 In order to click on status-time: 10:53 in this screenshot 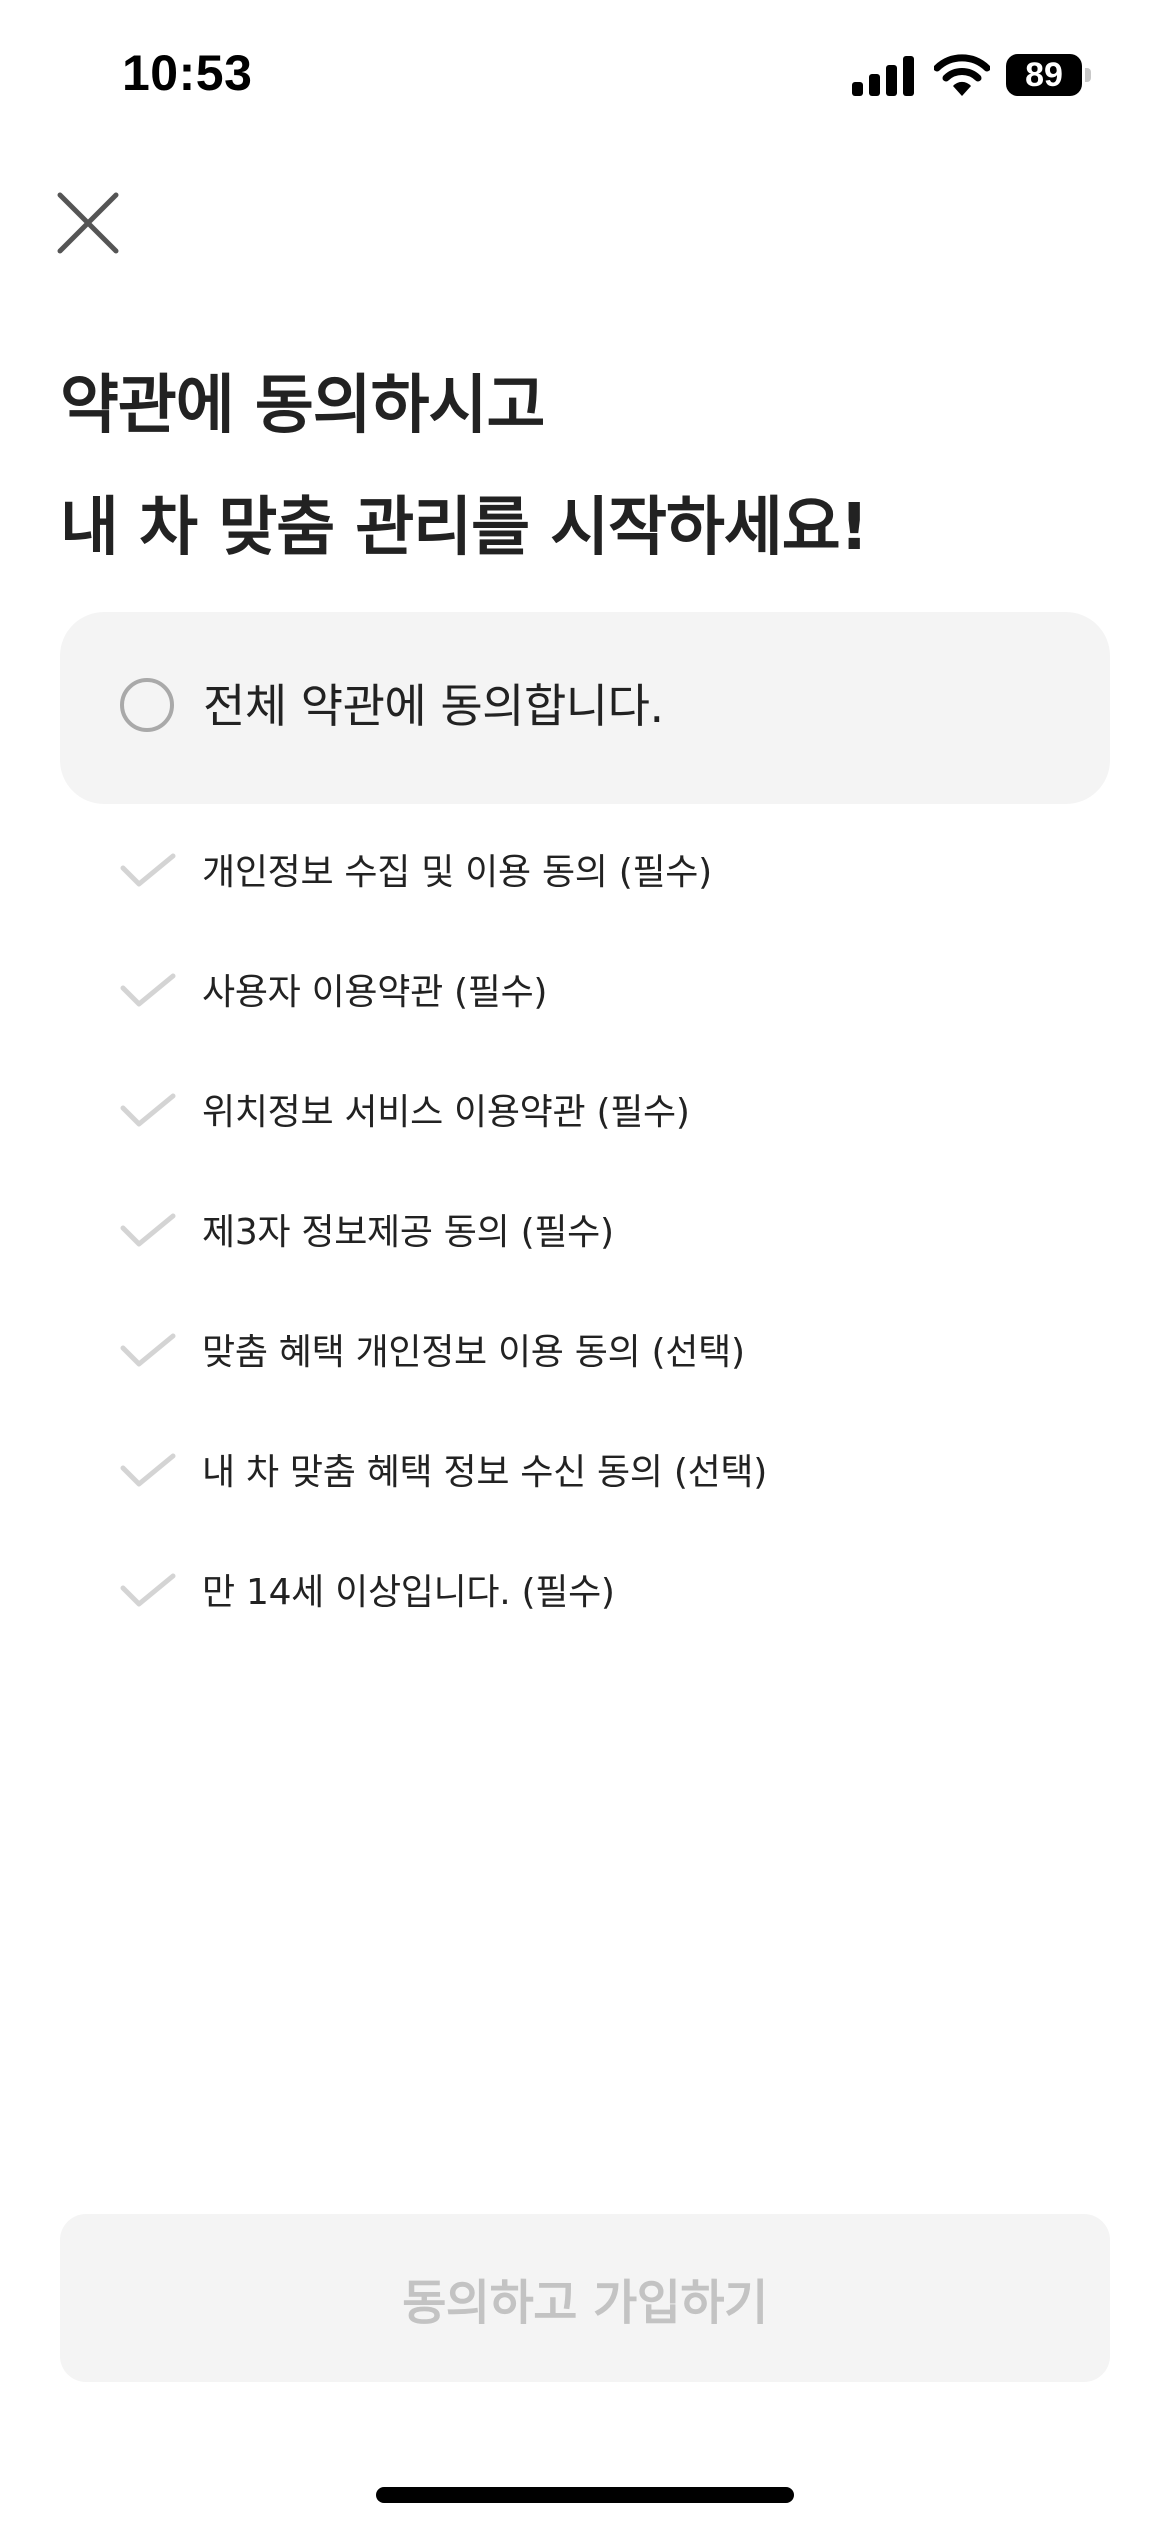, I will do `click(187, 73)`.